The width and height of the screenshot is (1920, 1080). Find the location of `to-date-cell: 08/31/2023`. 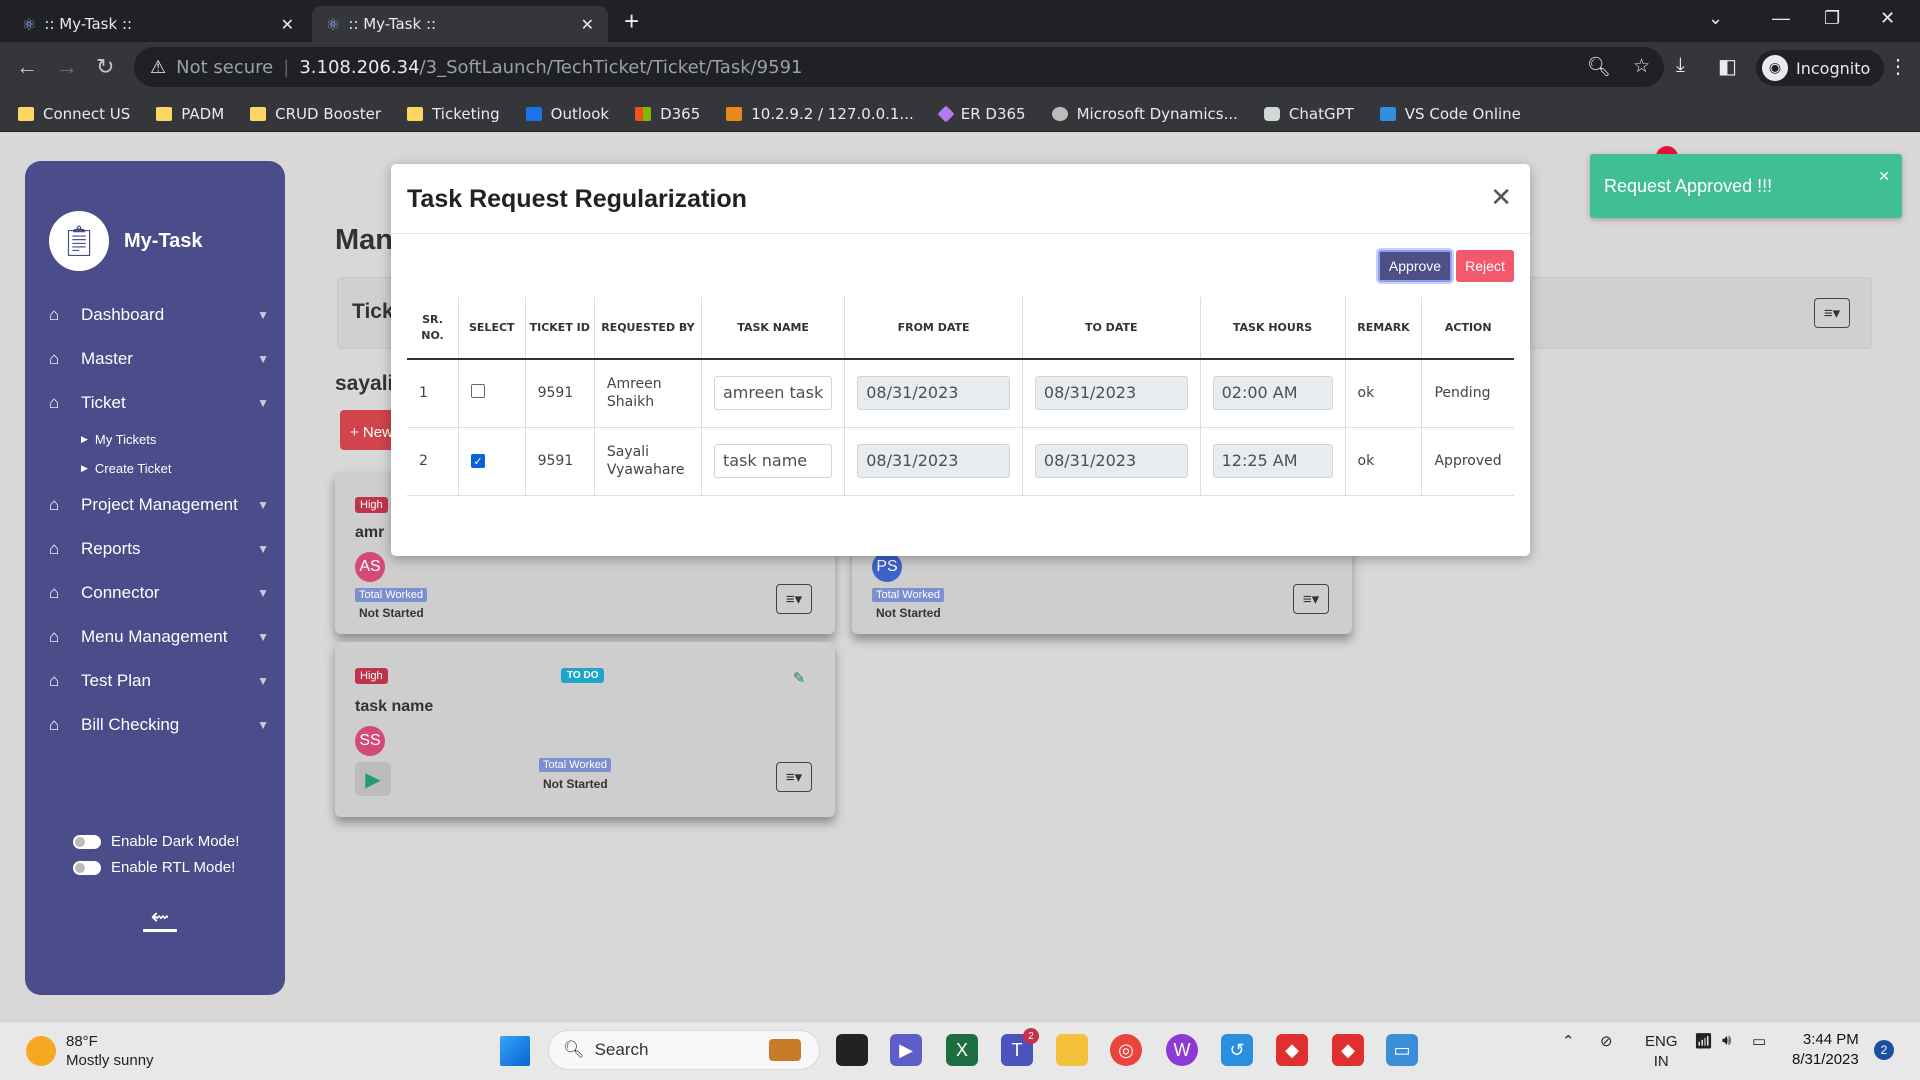

to-date-cell: 08/31/2023 is located at coordinates (1111, 393).